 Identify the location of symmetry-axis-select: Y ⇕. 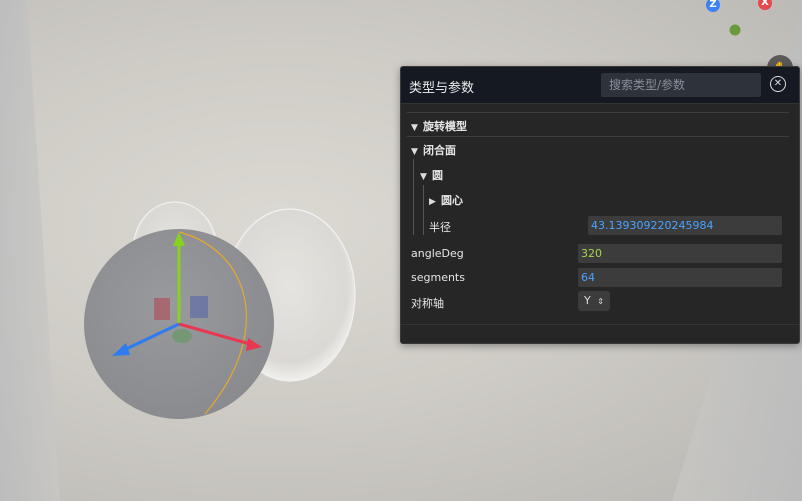
(594, 301).